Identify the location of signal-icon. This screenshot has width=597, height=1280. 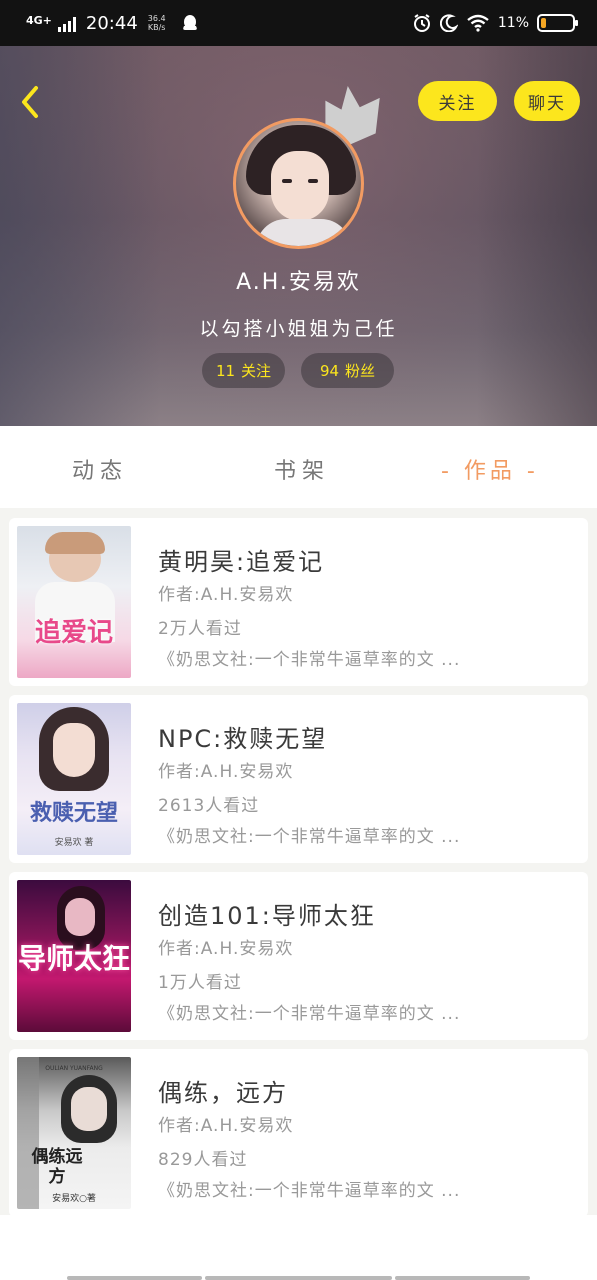
(66, 24).